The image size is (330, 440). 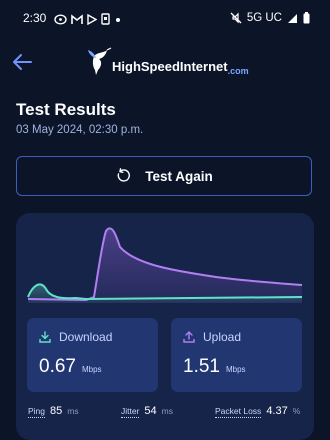 I want to click on speed-chart, so click(x=165, y=265).